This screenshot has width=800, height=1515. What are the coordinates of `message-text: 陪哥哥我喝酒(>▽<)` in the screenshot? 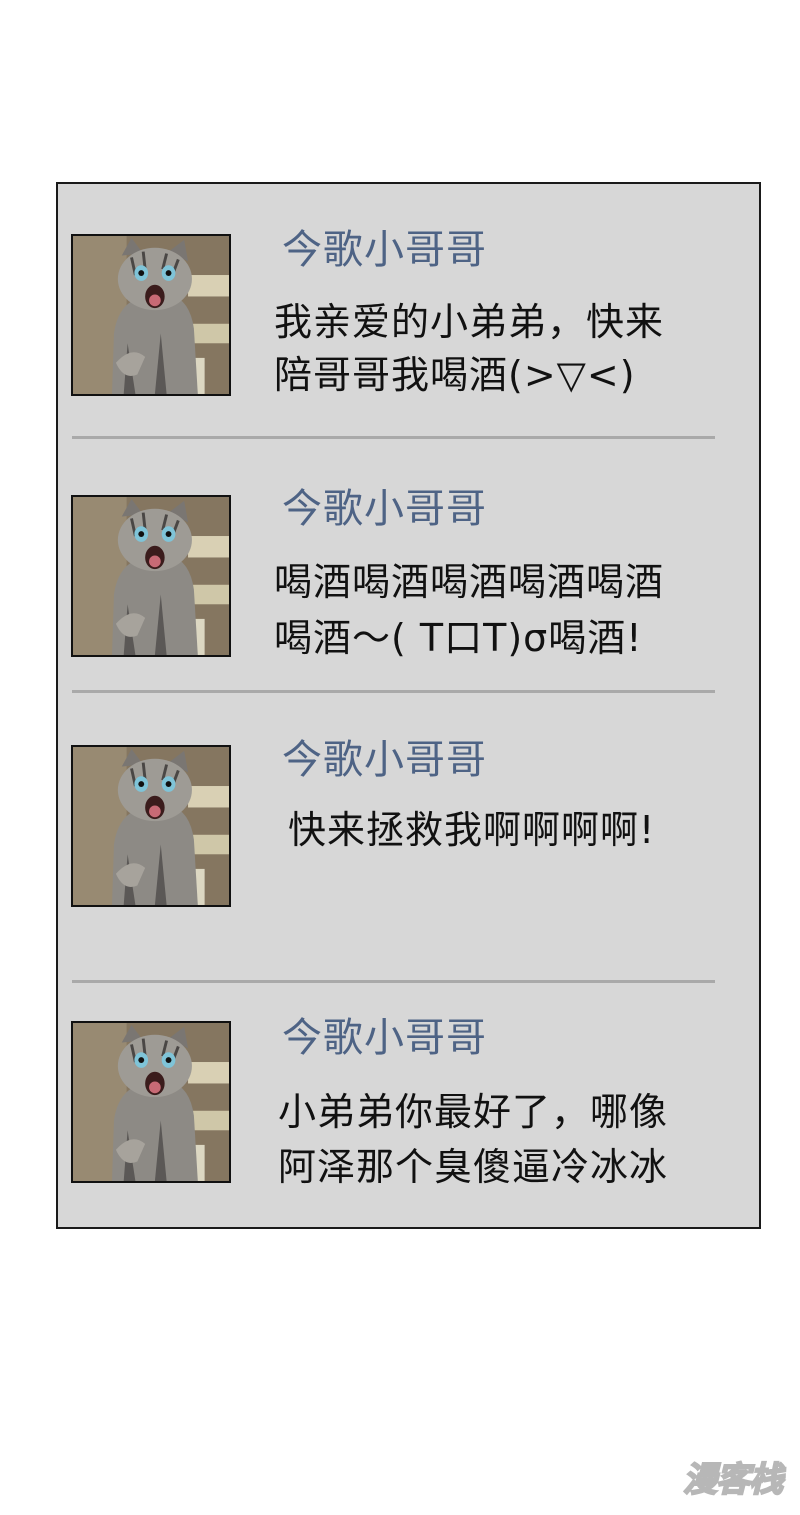 It's located at (455, 375).